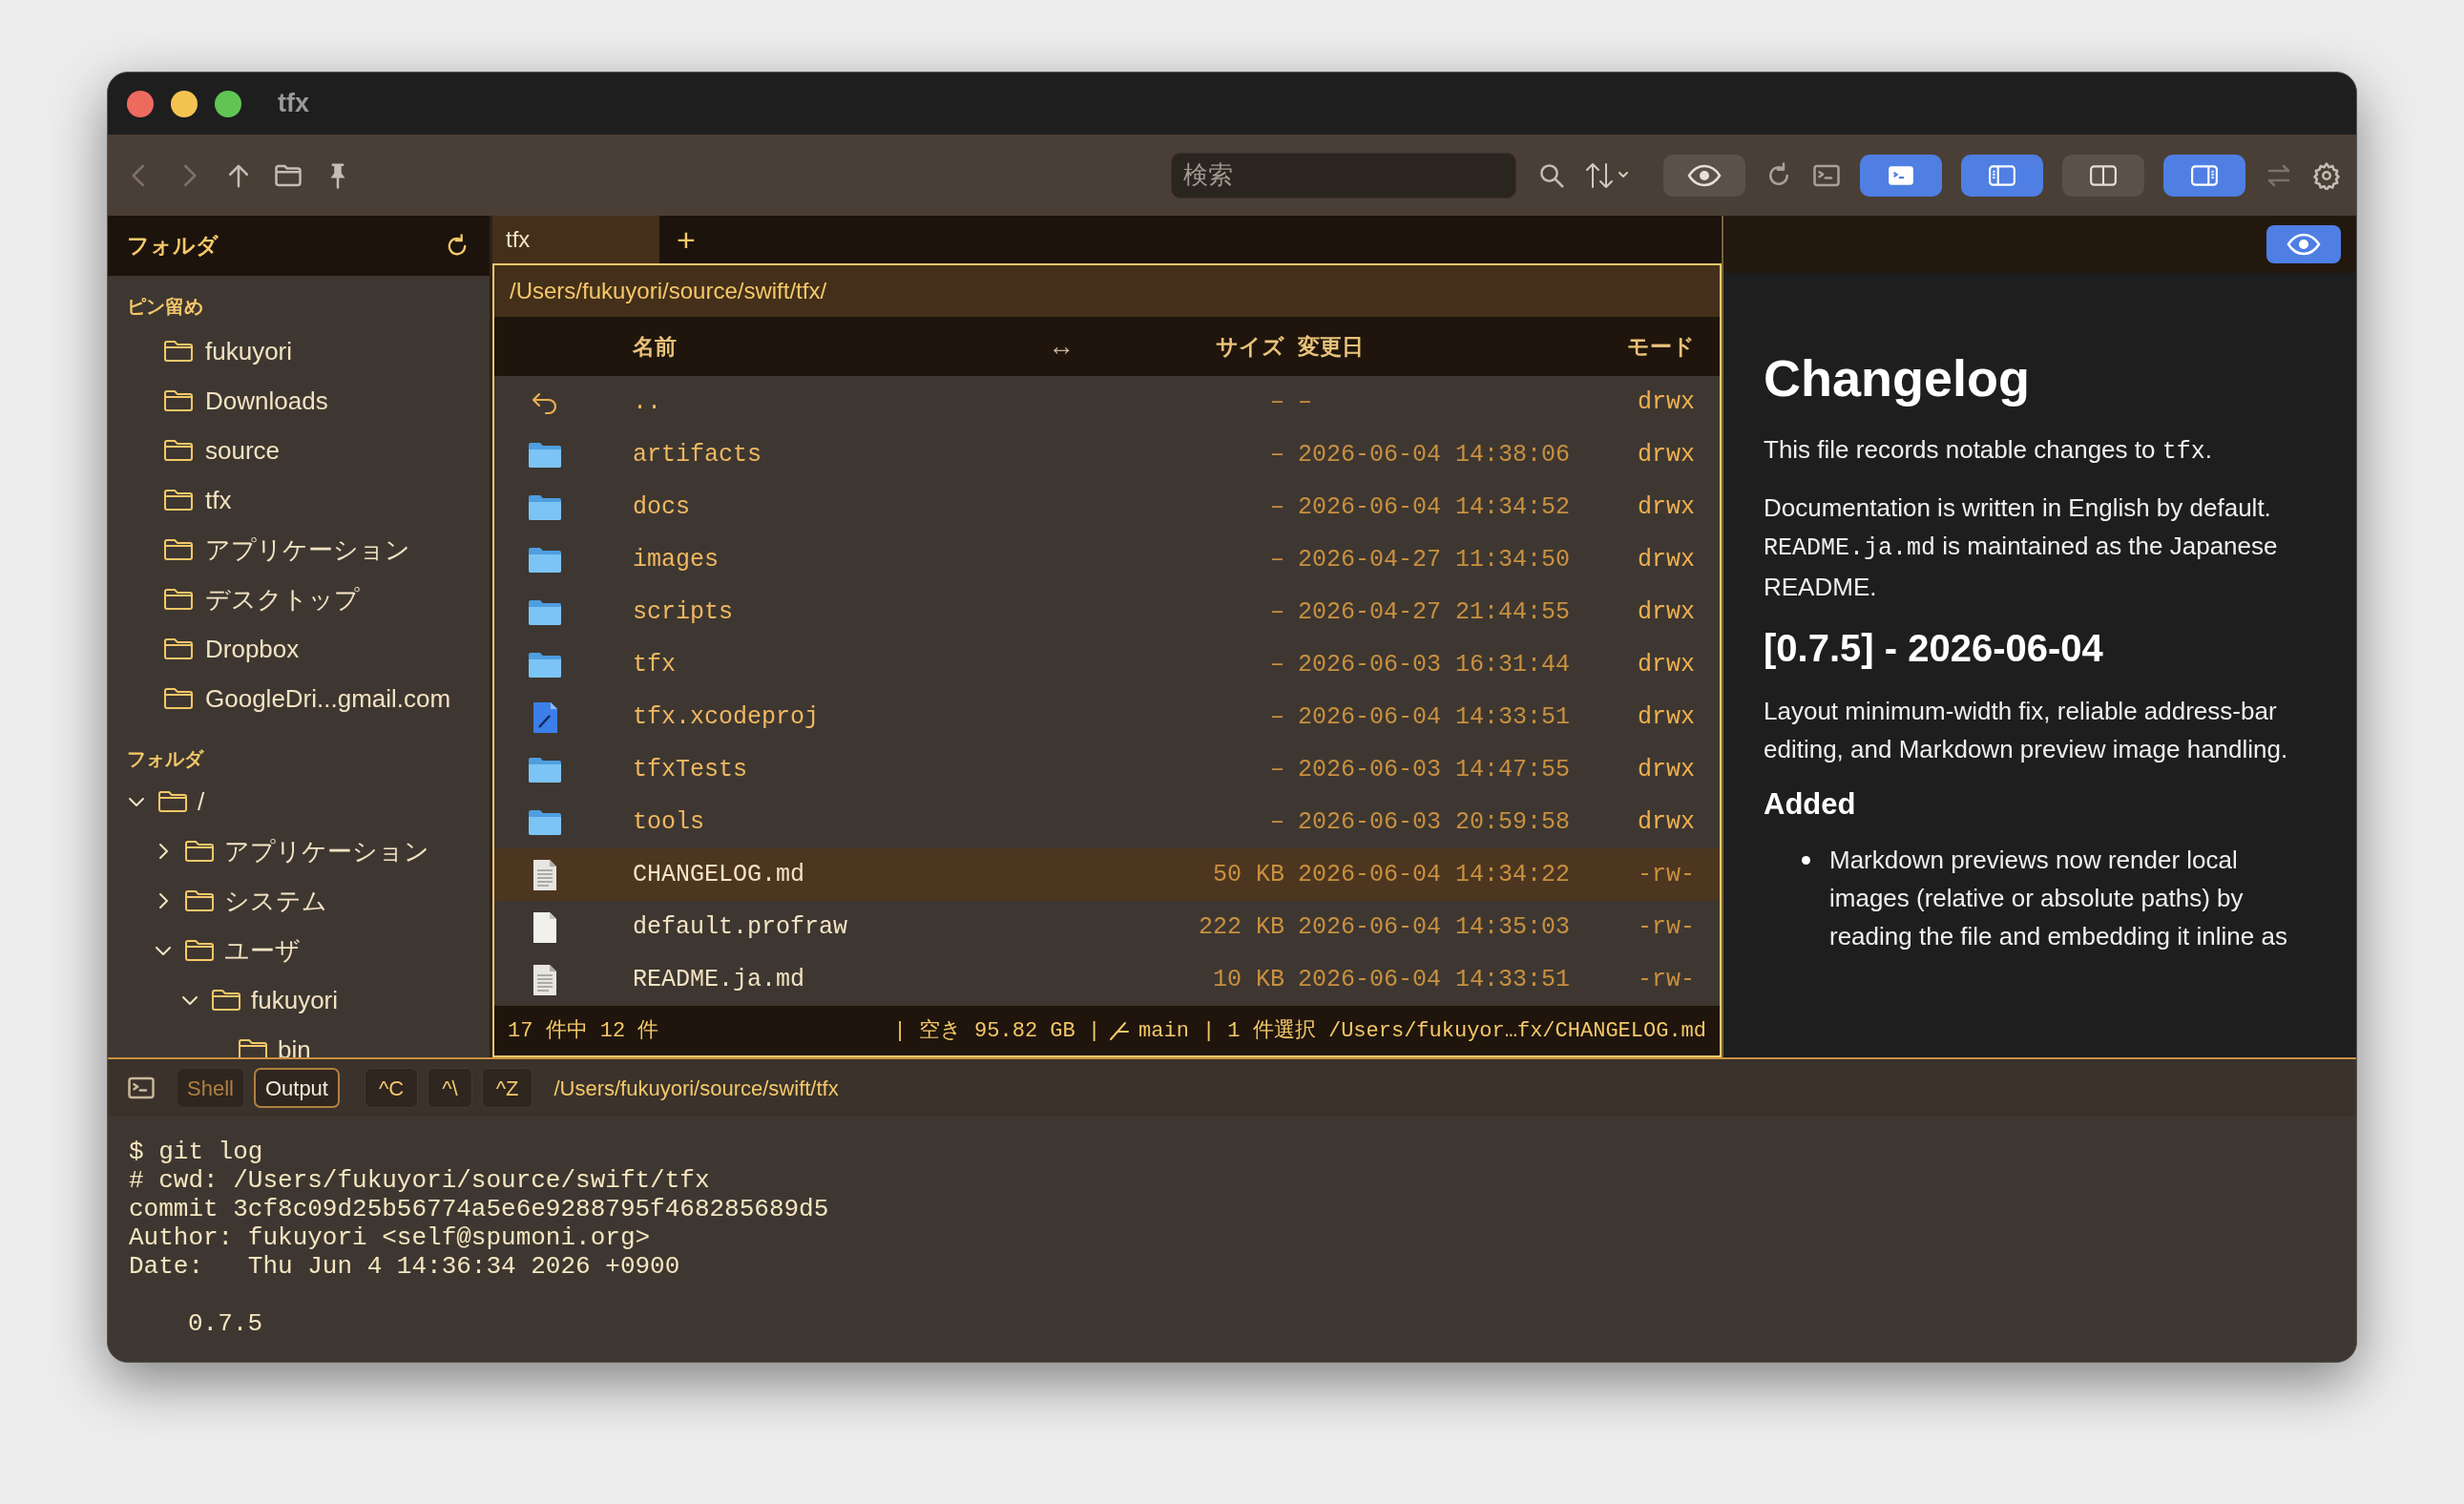  What do you see at coordinates (299, 649) in the screenshot?
I see `sidebar-item: Dropbox` at bounding box center [299, 649].